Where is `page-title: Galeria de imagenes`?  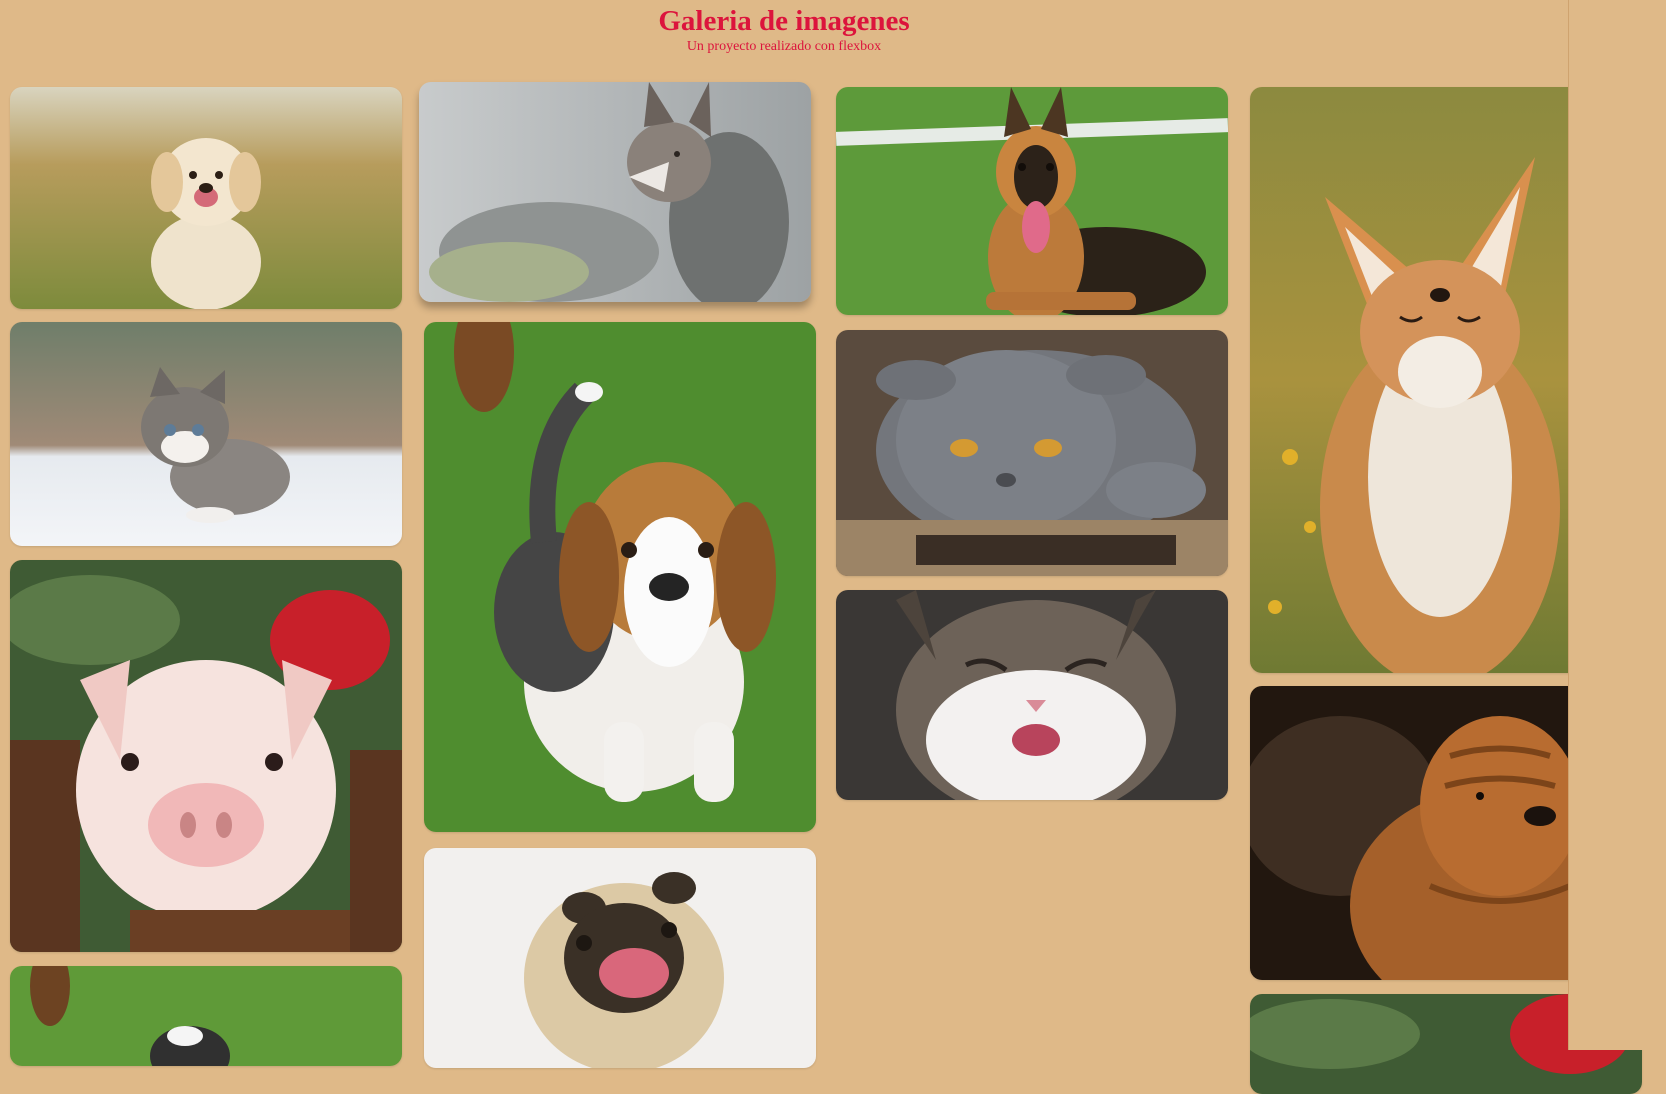
page-title: Galeria de imagenes is located at coordinates (784, 21).